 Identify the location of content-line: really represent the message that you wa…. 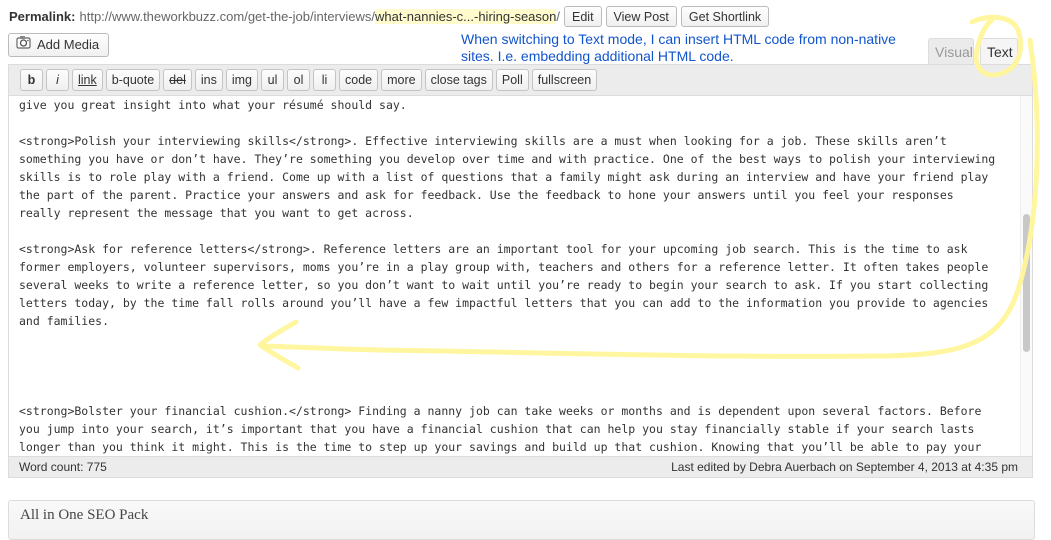
(216, 213).